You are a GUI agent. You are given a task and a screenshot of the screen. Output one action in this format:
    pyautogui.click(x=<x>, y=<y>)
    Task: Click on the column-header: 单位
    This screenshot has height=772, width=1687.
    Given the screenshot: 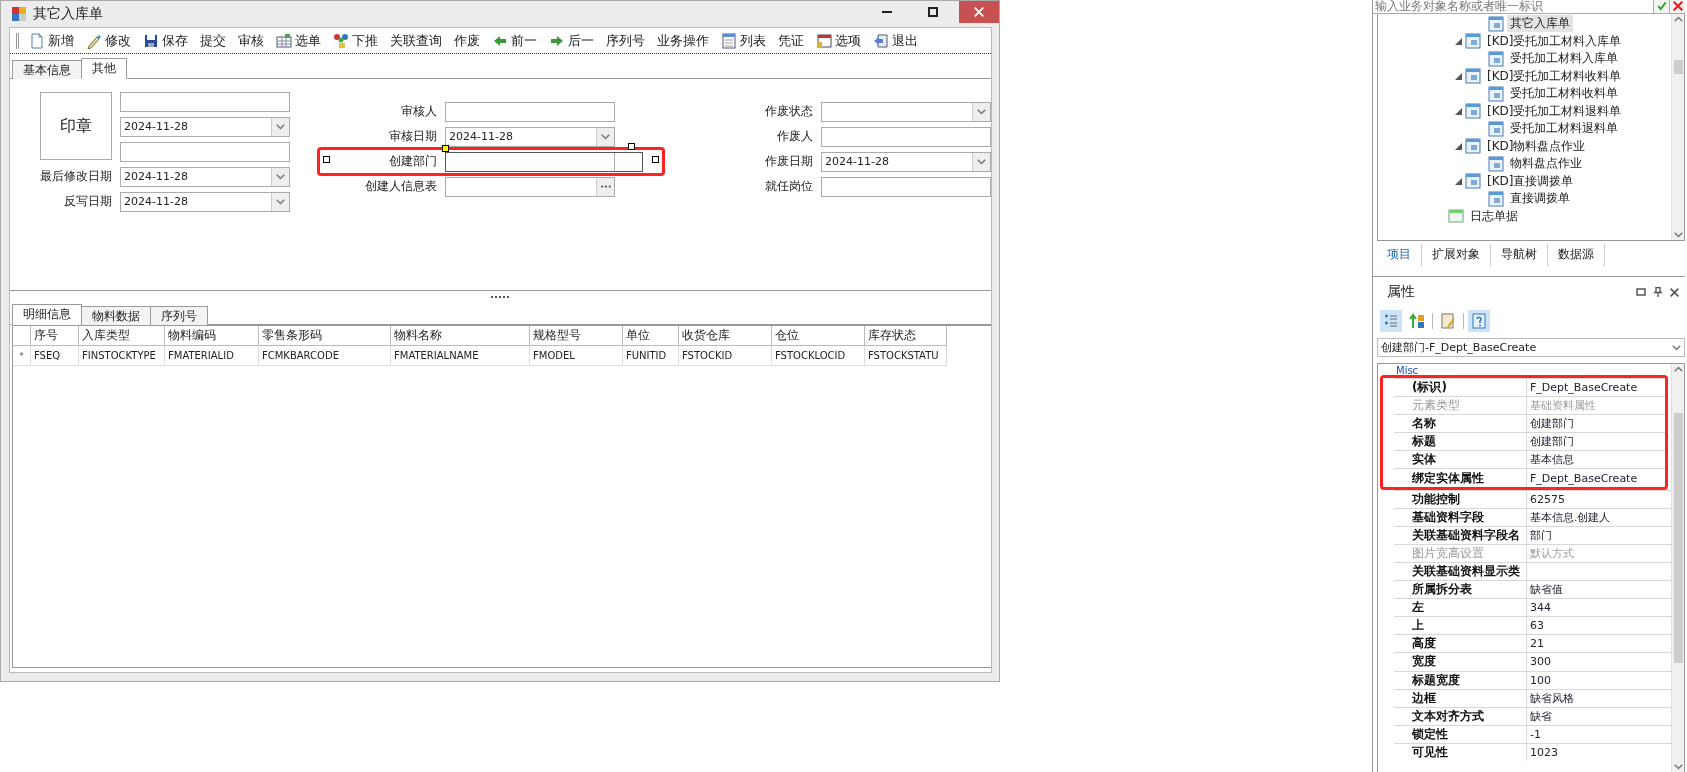 What is the action you would take?
    pyautogui.click(x=651, y=336)
    